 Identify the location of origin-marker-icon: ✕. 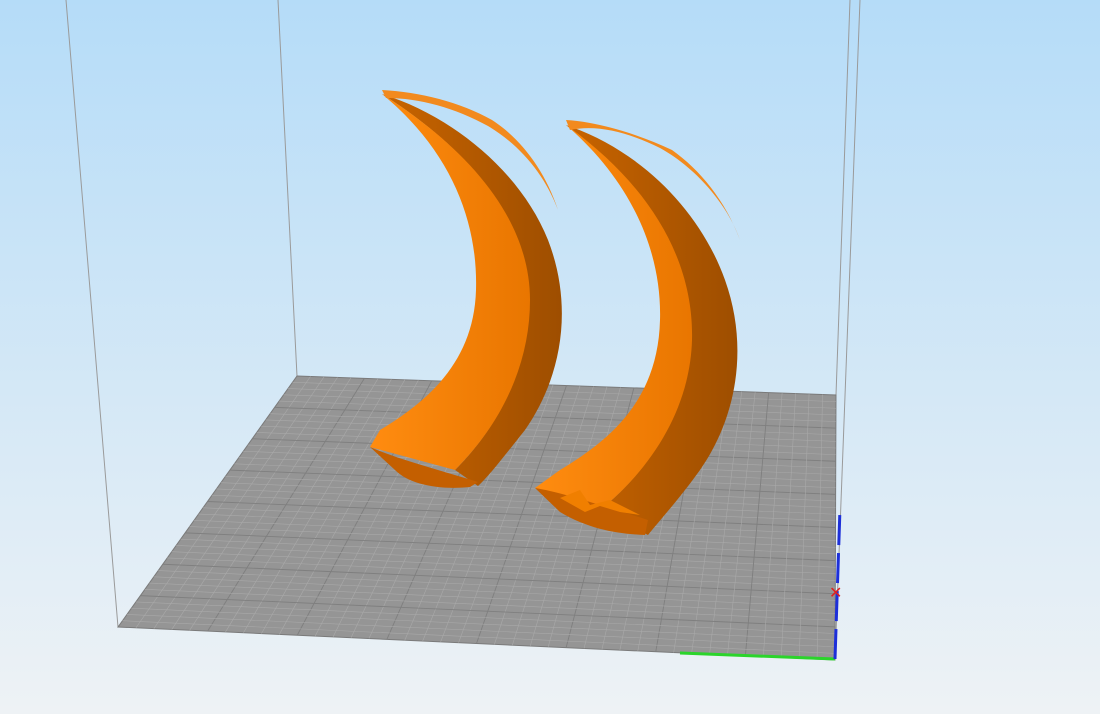
(835, 592).